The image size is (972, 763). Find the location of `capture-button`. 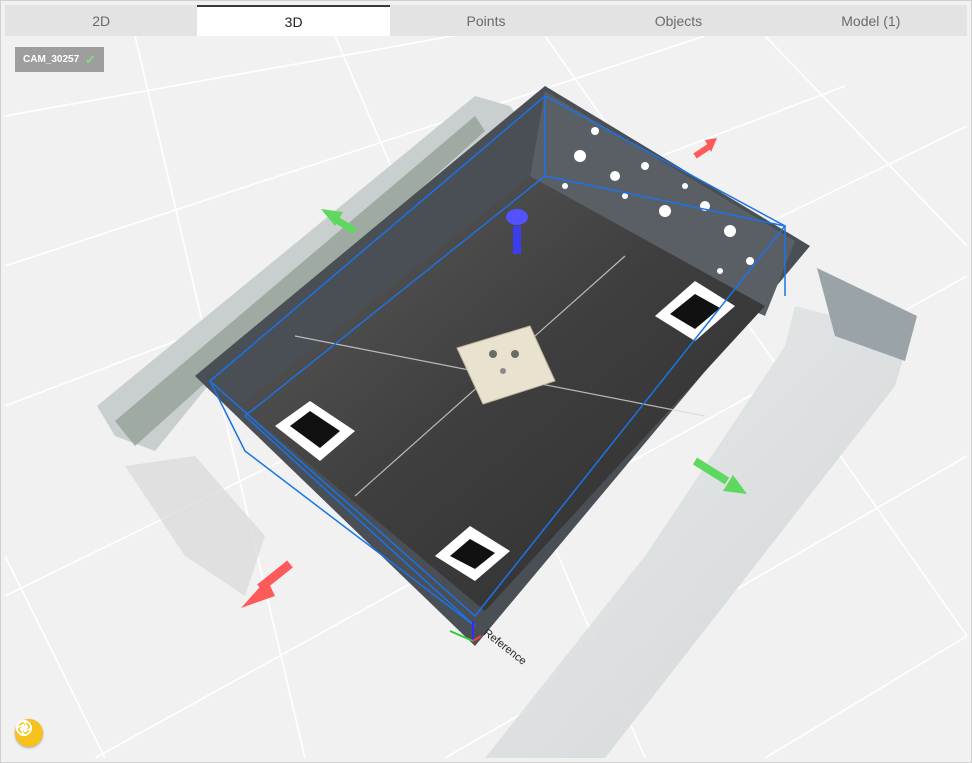

capture-button is located at coordinates (29, 733).